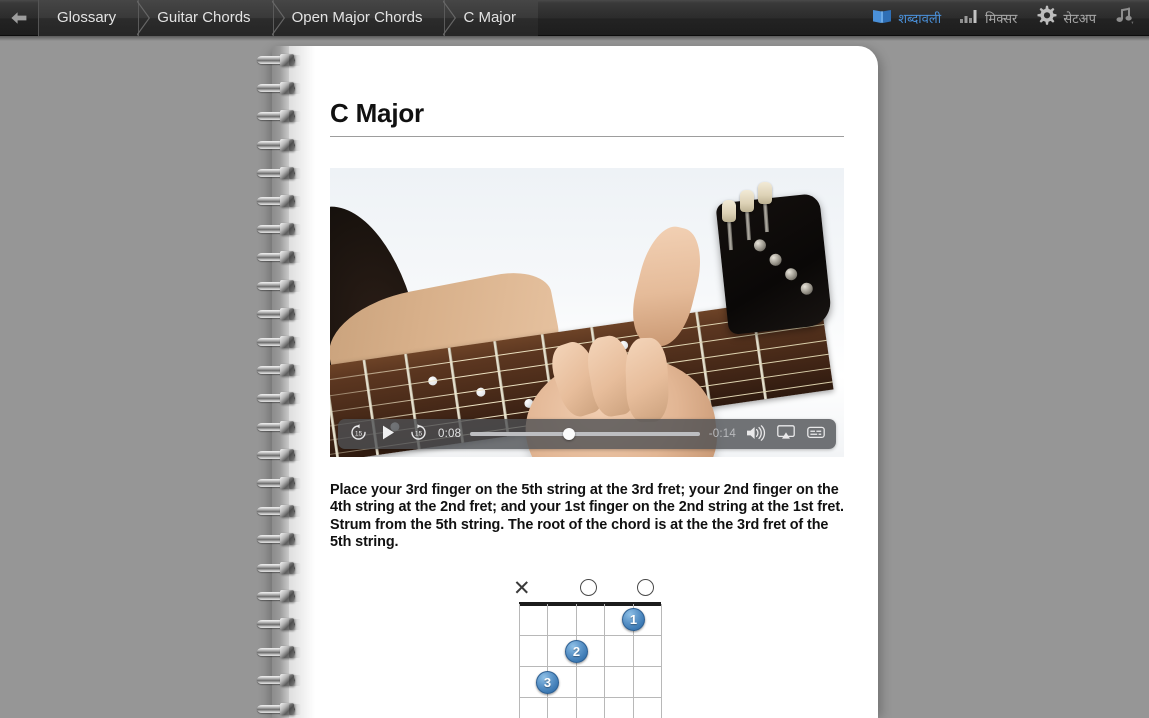  I want to click on back-button, so click(19, 18).